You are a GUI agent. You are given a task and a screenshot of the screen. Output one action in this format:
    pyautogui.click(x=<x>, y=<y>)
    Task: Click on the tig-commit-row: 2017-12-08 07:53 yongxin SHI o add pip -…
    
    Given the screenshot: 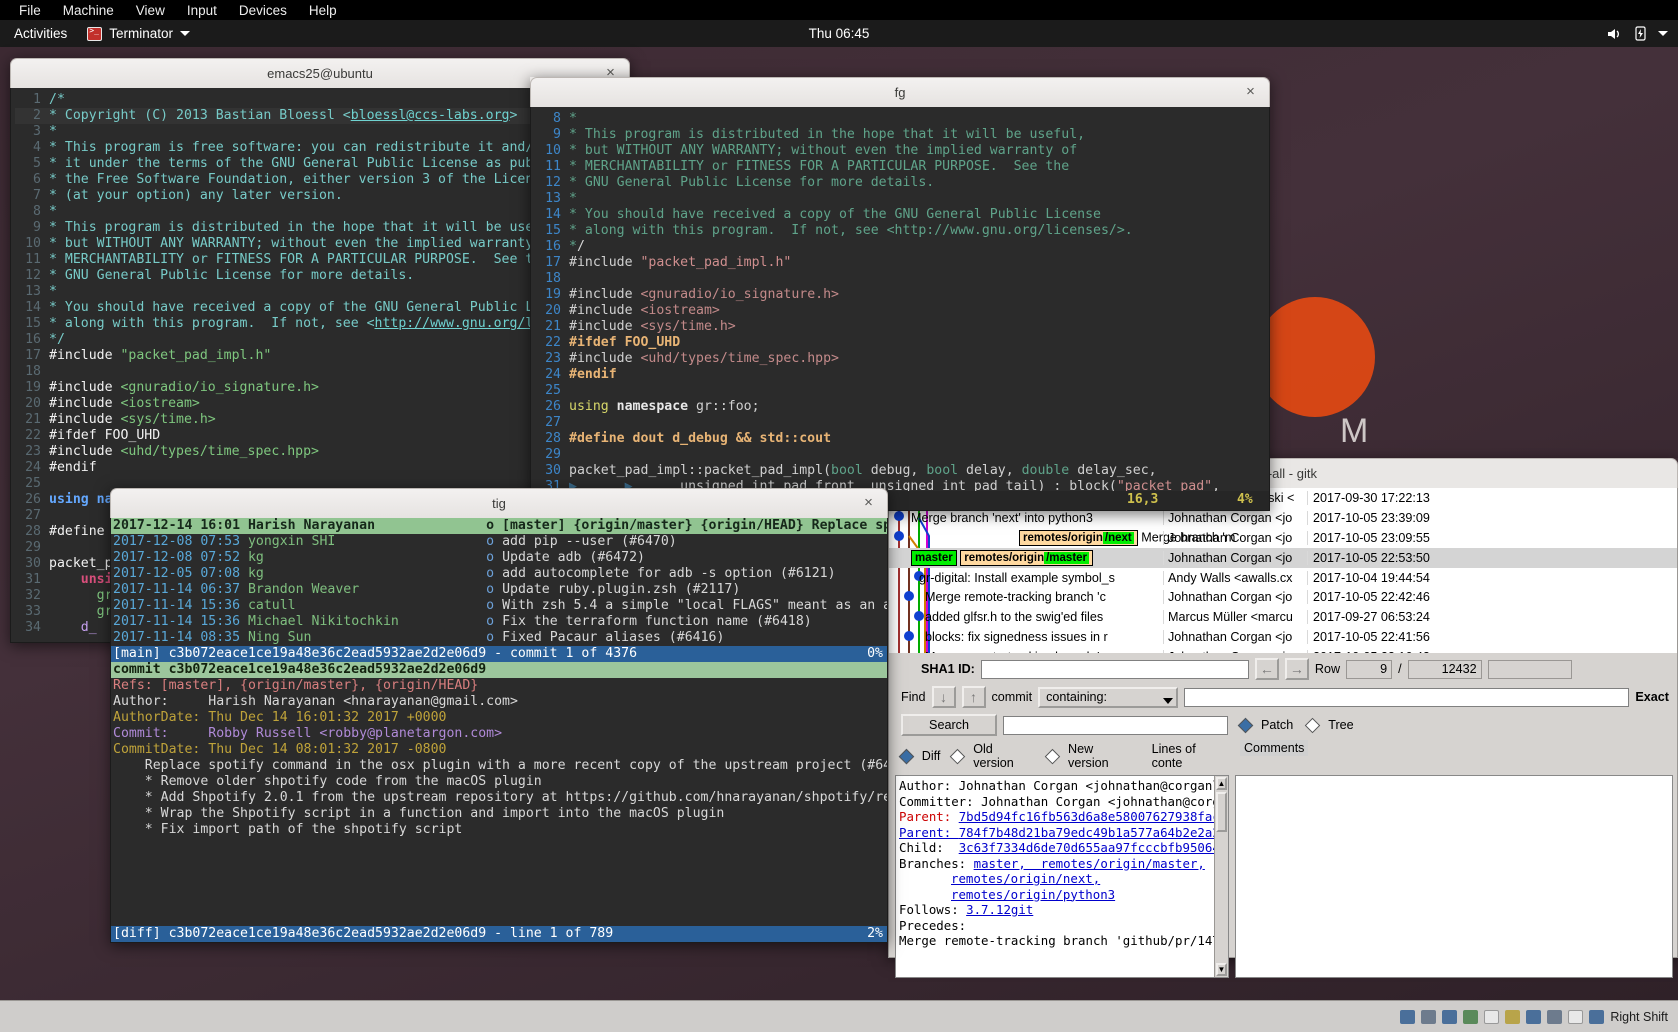 What is the action you would take?
    pyautogui.click(x=499, y=542)
    